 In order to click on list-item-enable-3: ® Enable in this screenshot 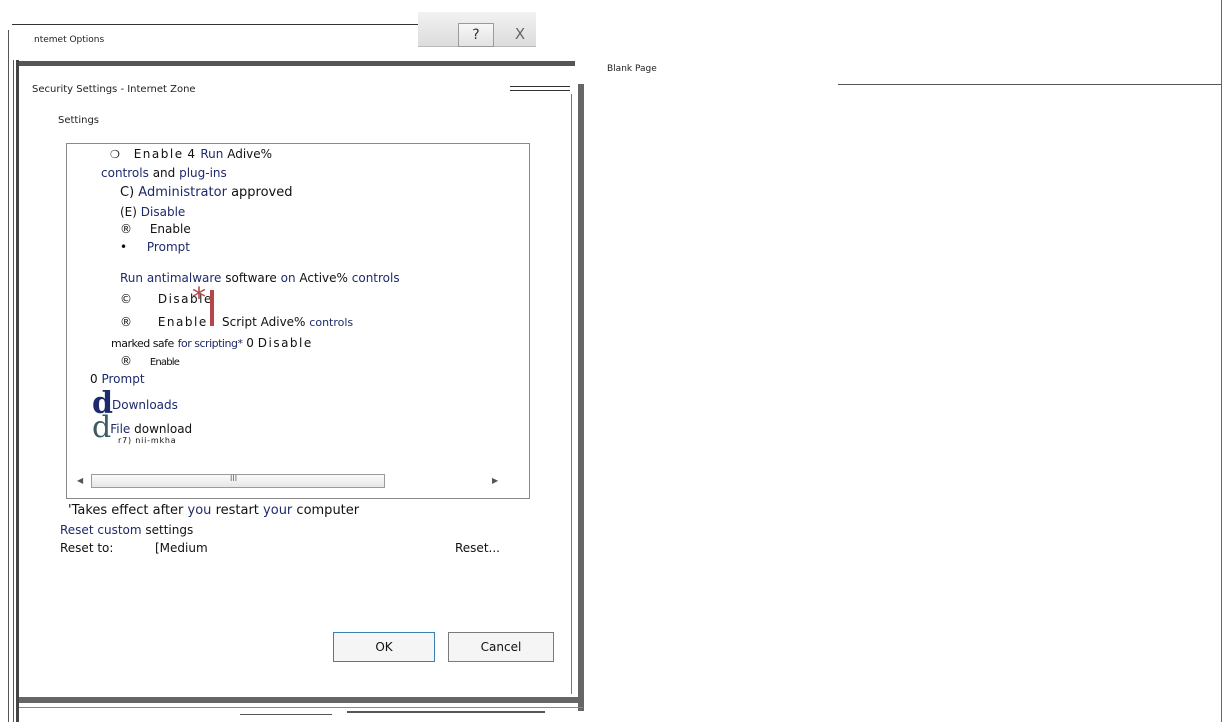, I will do `click(150, 361)`.